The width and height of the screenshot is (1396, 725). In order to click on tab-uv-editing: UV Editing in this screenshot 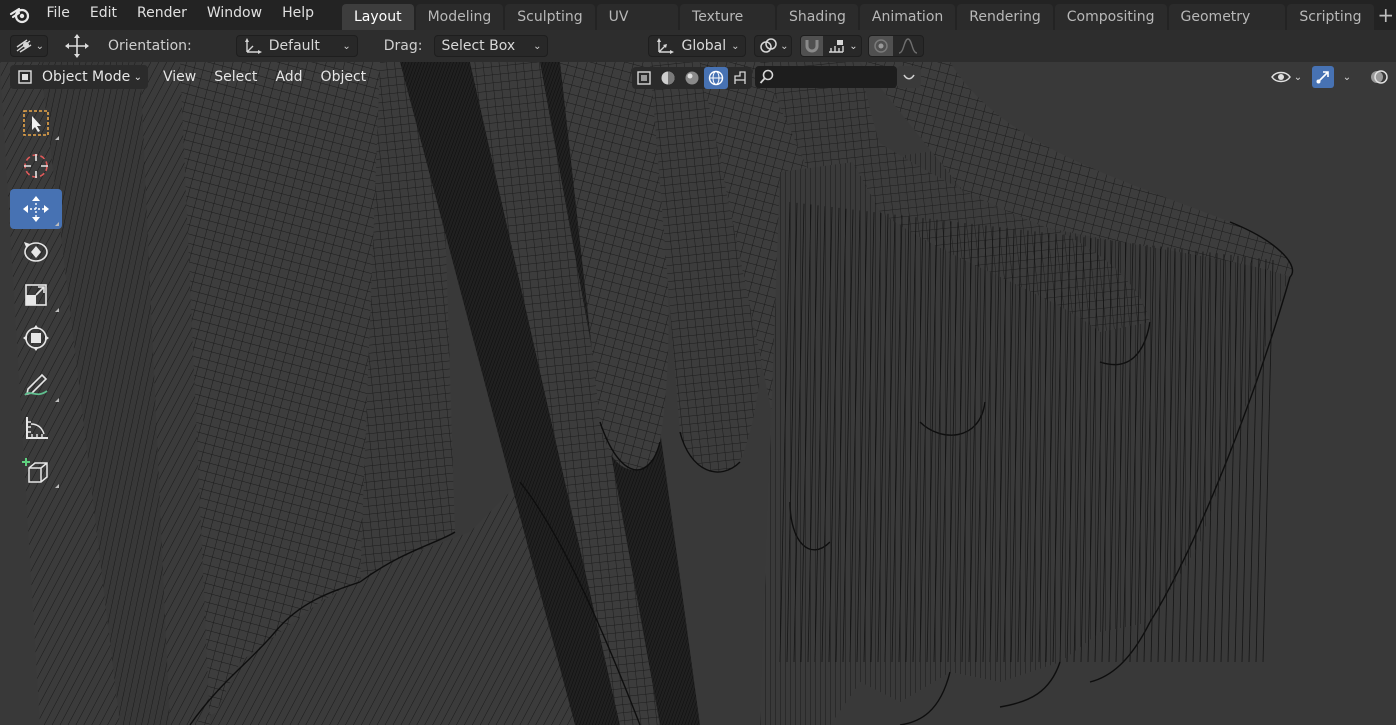, I will do `click(637, 27)`.